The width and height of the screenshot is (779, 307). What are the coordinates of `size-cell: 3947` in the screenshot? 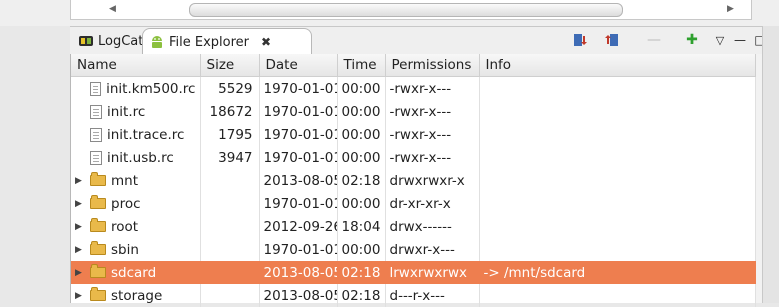 It's located at (230, 157).